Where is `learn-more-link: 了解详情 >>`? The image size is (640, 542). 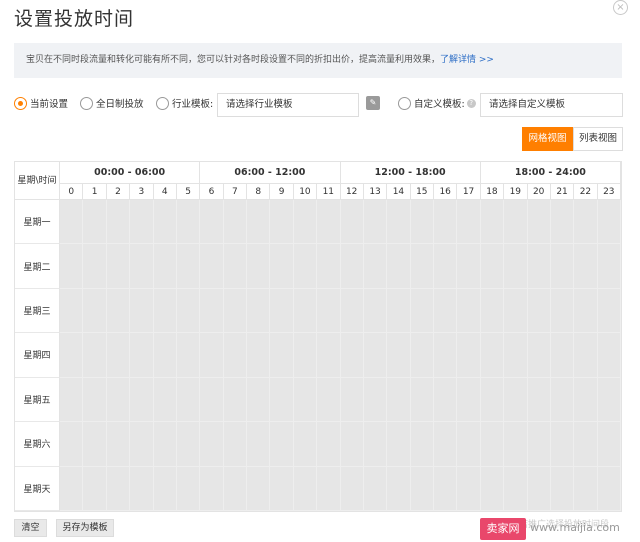 learn-more-link: 了解详情 >> is located at coordinates (467, 60).